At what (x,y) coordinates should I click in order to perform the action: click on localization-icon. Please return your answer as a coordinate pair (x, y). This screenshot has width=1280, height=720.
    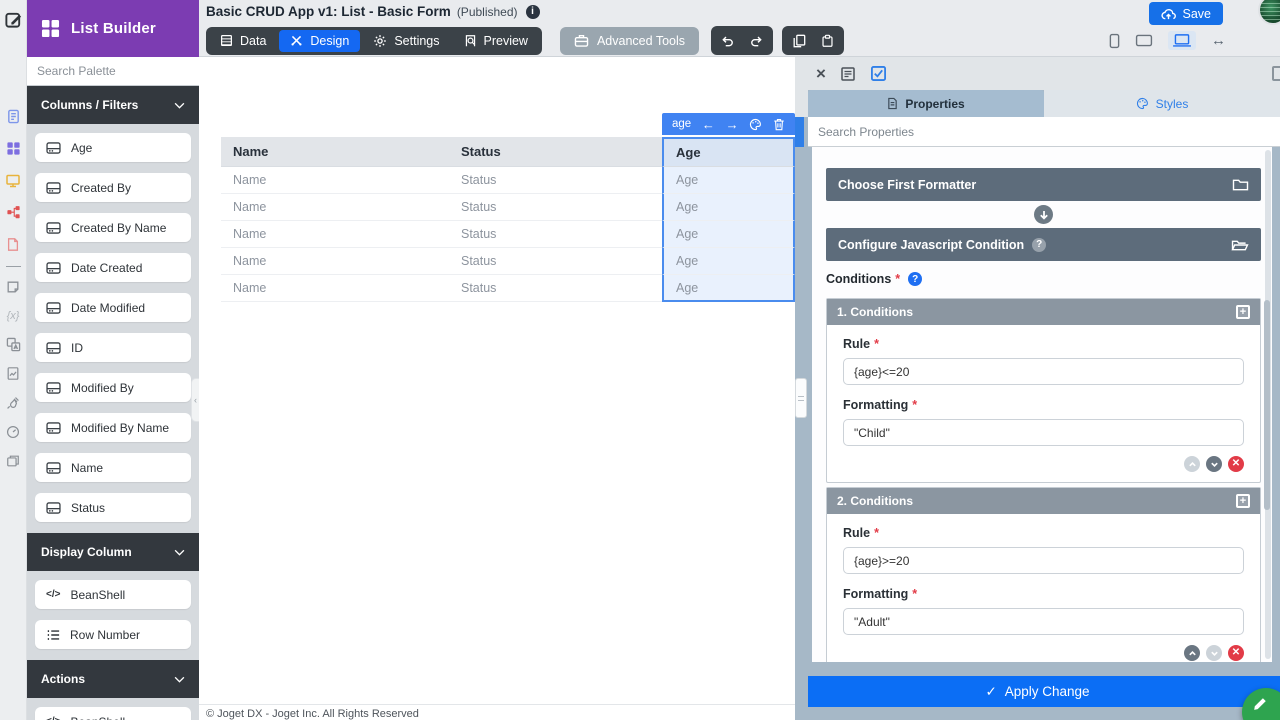
    Looking at the image, I should click on (13, 344).